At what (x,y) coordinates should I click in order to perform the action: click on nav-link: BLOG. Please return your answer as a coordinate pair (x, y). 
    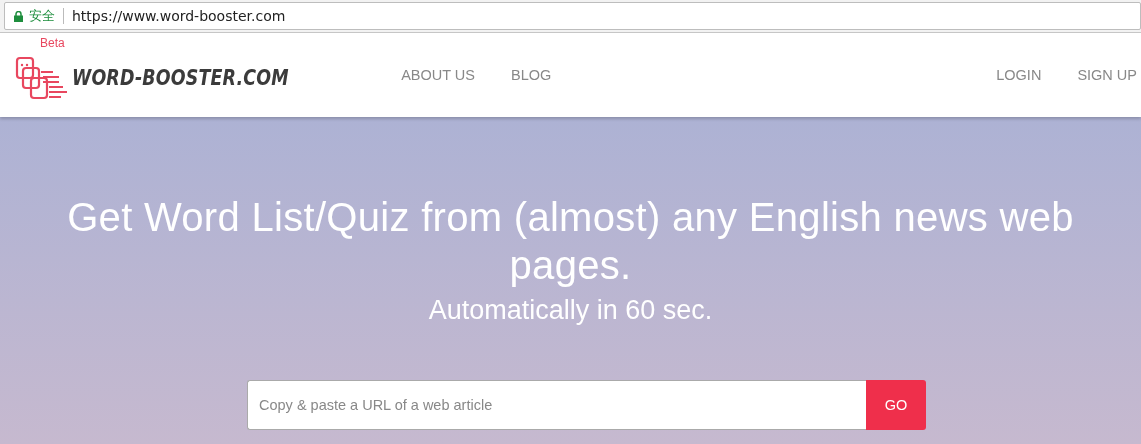
    Looking at the image, I should click on (531, 75).